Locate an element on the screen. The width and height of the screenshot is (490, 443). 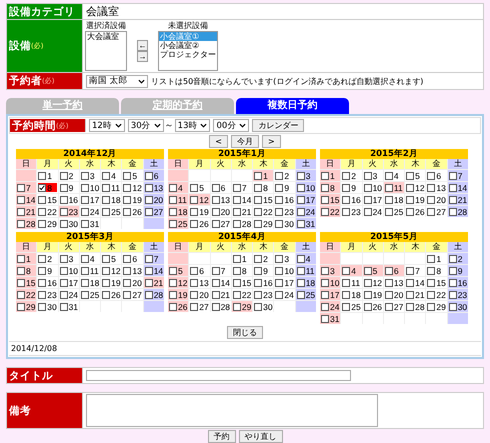
start-minute-select: 30分 is located at coordinates (146, 125).